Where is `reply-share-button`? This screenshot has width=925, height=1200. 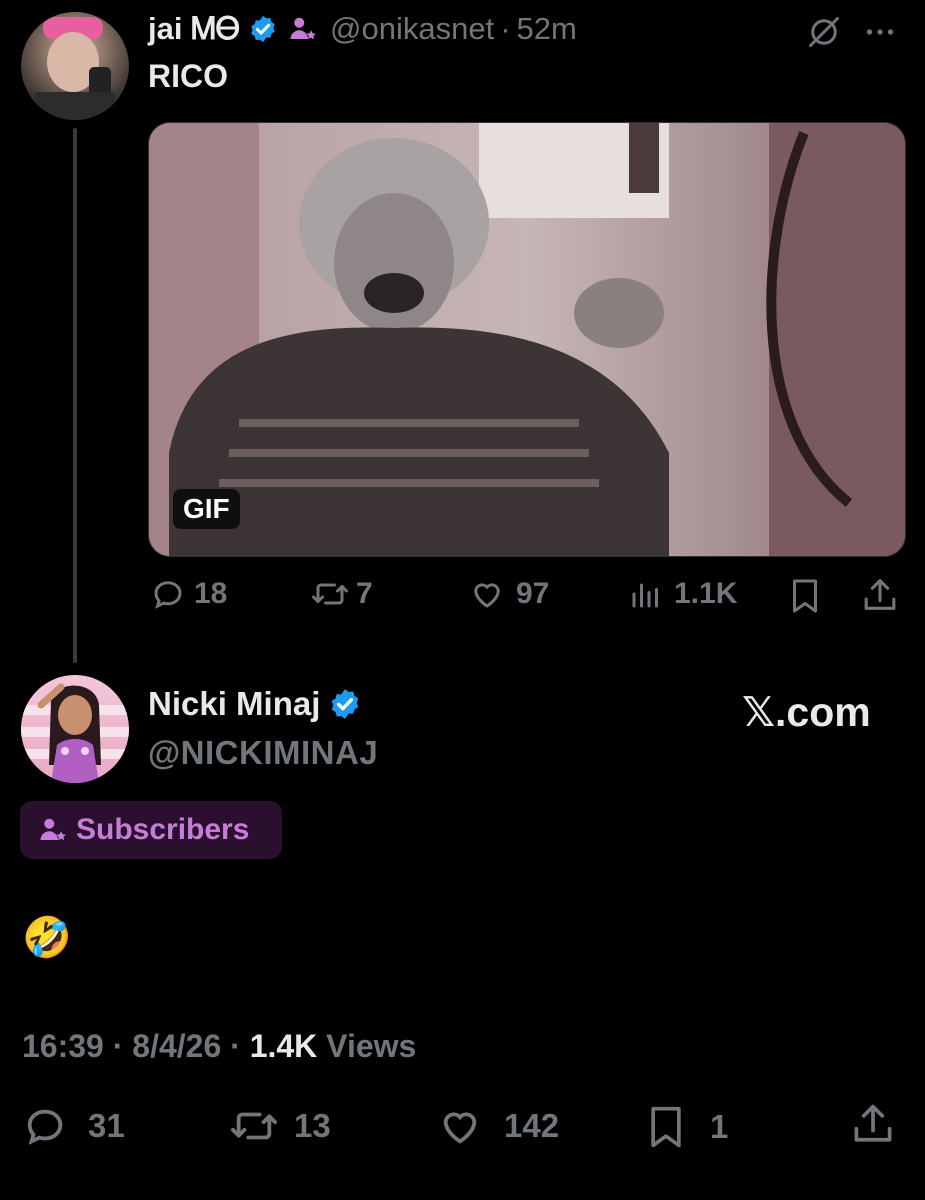
reply-share-button is located at coordinates (880, 596).